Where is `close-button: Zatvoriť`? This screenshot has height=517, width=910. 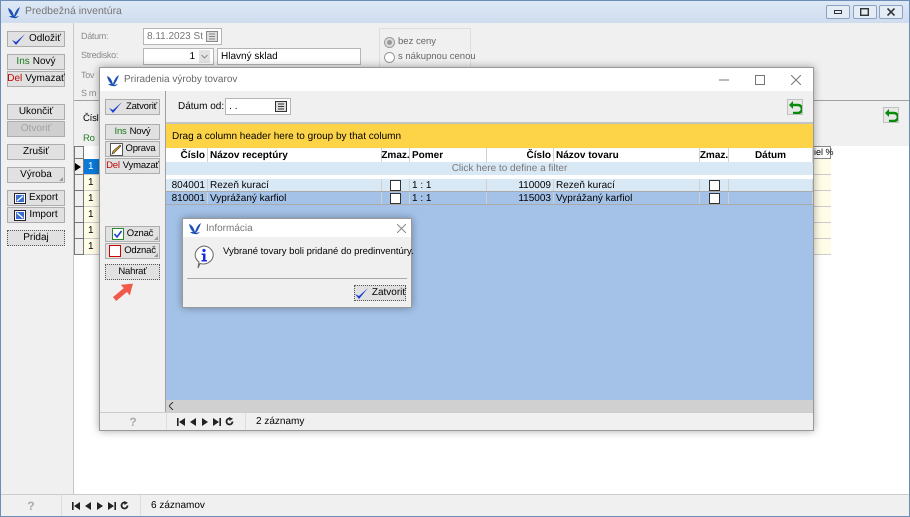
close-button: Zatvoriť is located at coordinates (380, 293).